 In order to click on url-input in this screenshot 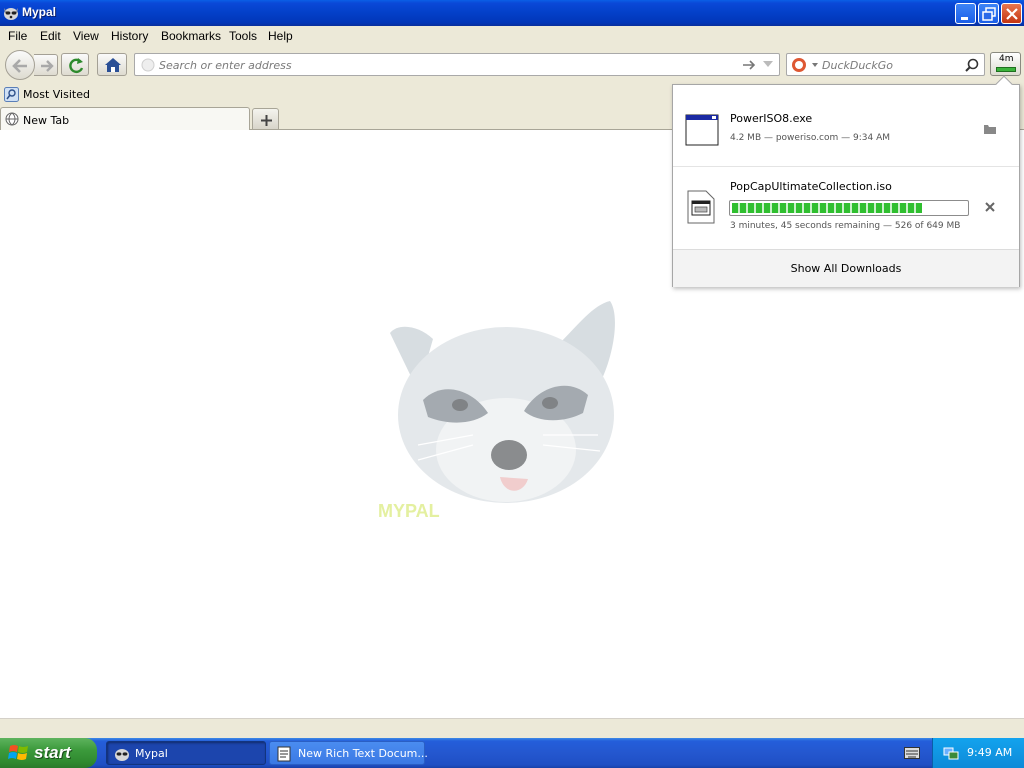, I will do `click(439, 65)`.